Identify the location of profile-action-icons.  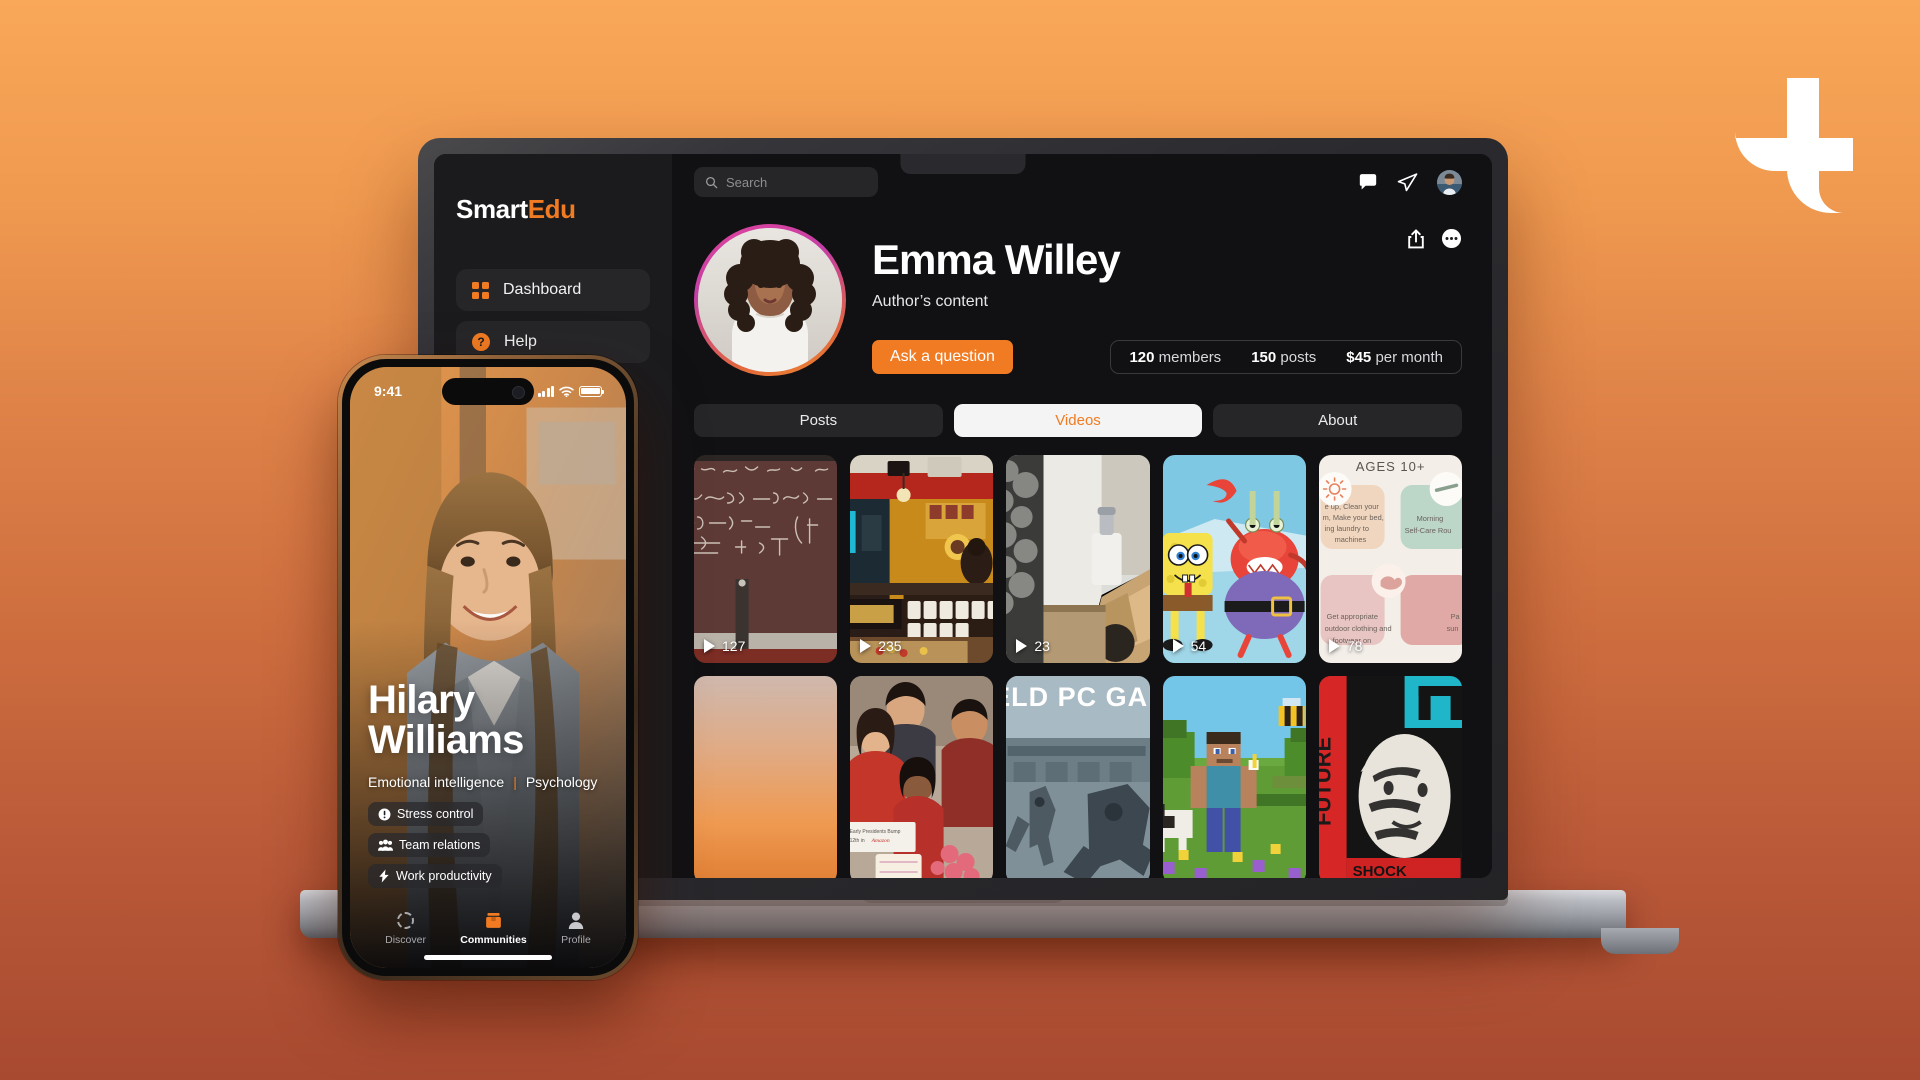
(1434, 238).